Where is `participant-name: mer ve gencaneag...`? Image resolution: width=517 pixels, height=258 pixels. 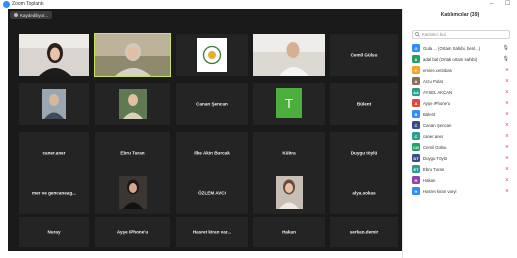
participant-name: mer ve gencaneag... is located at coordinates (54, 193).